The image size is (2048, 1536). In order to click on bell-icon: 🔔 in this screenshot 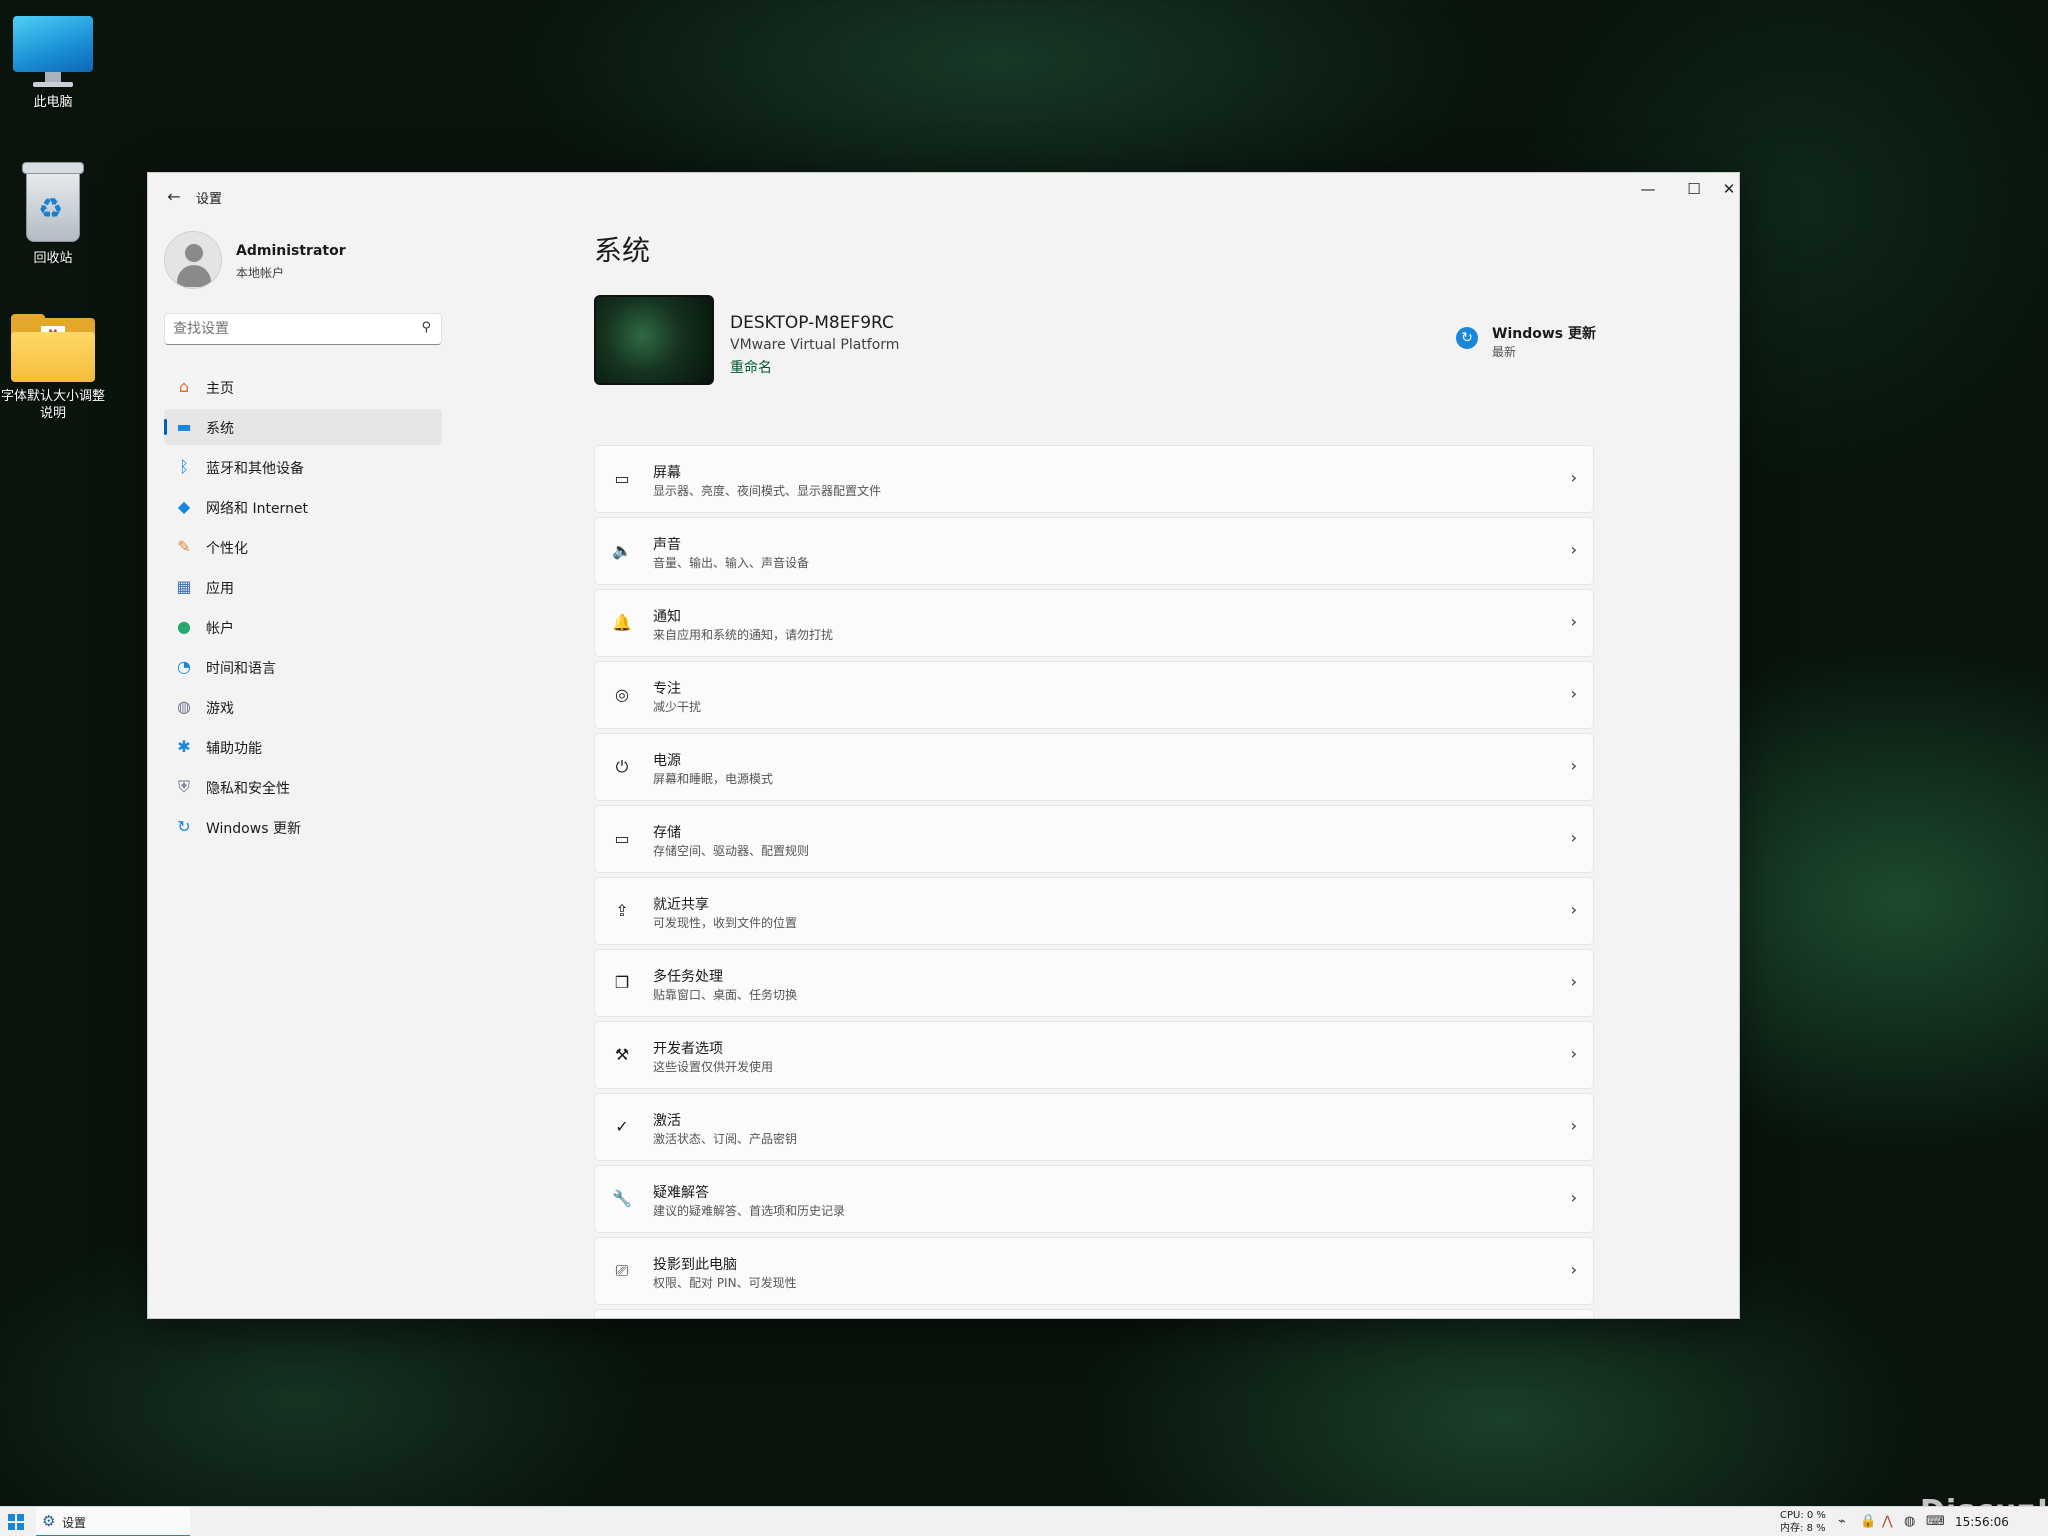, I will do `click(622, 622)`.